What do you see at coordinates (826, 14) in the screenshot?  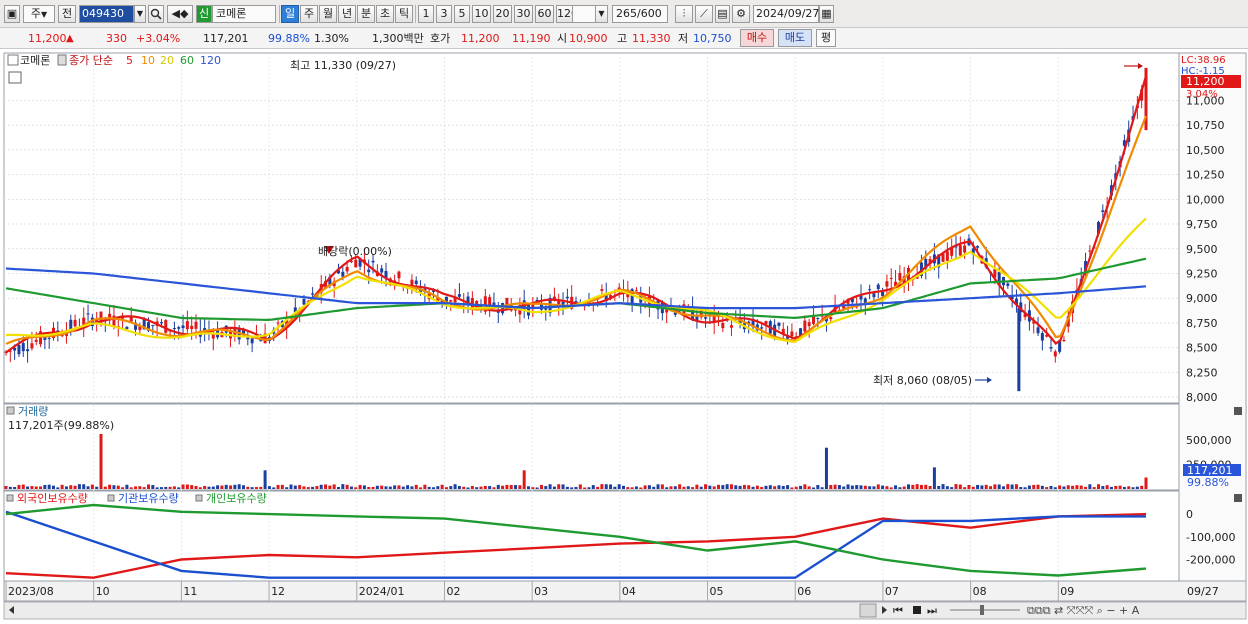 I see `calendar-icon: ▦` at bounding box center [826, 14].